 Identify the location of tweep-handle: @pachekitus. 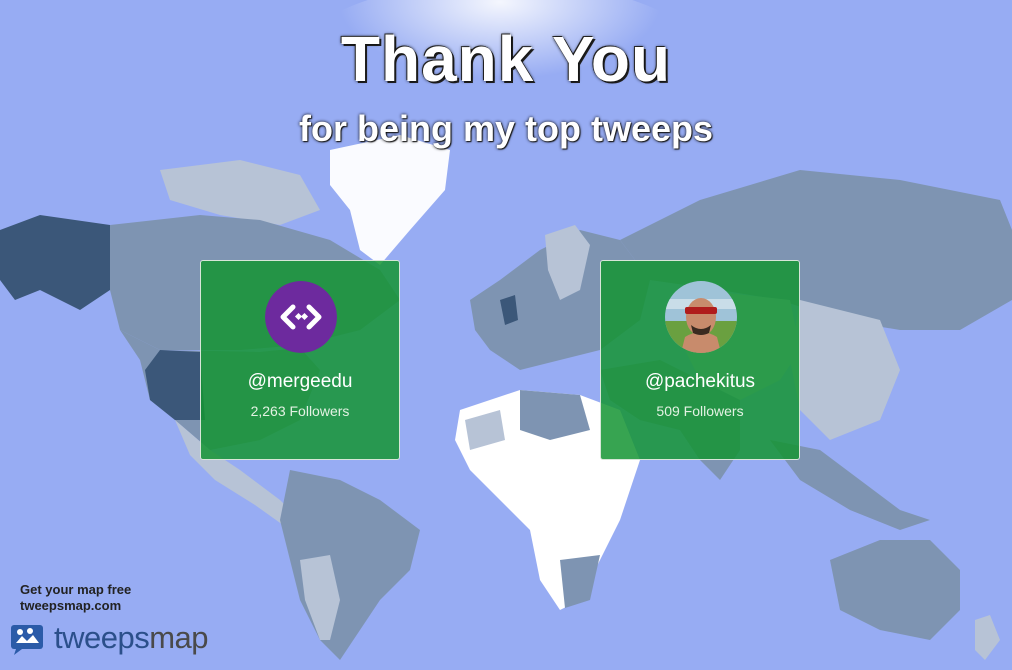
(700, 382).